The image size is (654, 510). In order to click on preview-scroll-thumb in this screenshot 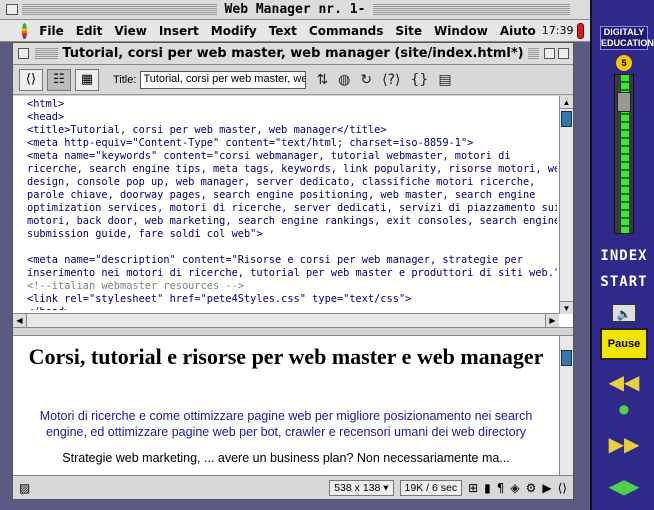, I will do `click(566, 358)`.